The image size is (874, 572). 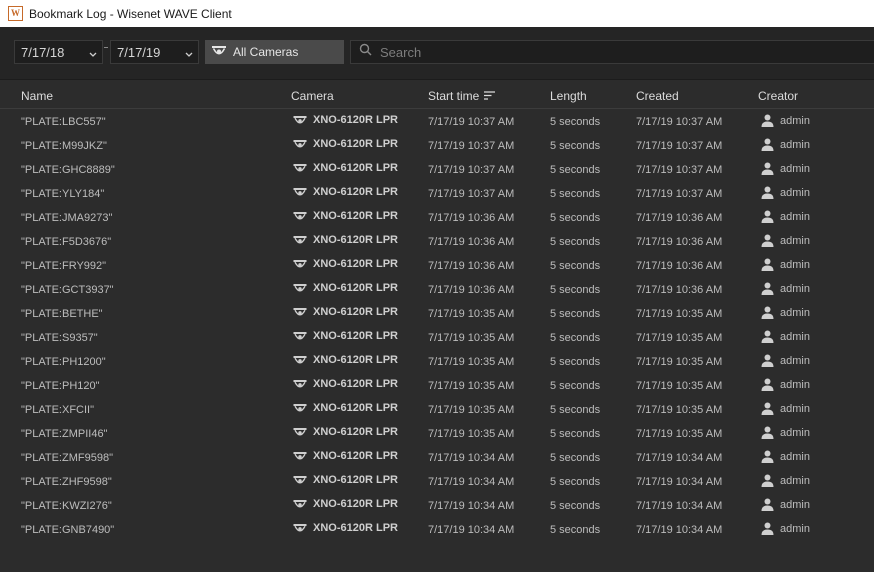 I want to click on bookmark-name: "PLATE:KWZI276", so click(x=66, y=506).